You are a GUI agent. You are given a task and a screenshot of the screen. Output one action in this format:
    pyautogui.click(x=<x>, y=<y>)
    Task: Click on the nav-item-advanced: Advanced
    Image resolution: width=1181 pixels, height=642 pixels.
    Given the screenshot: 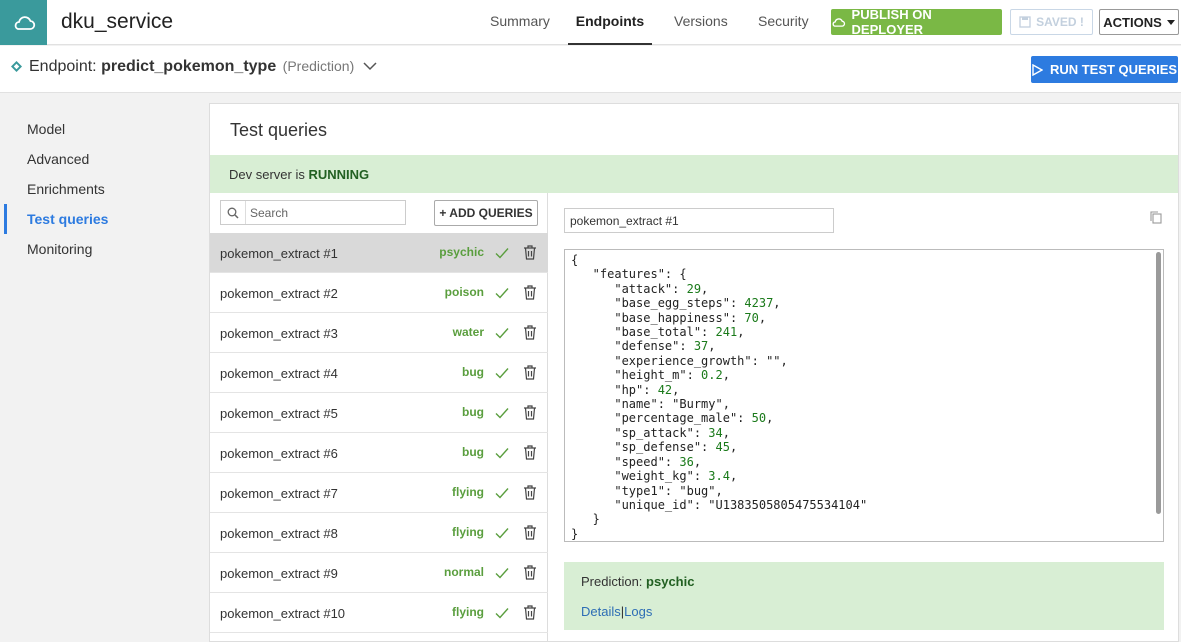 What is the action you would take?
    pyautogui.click(x=58, y=159)
    